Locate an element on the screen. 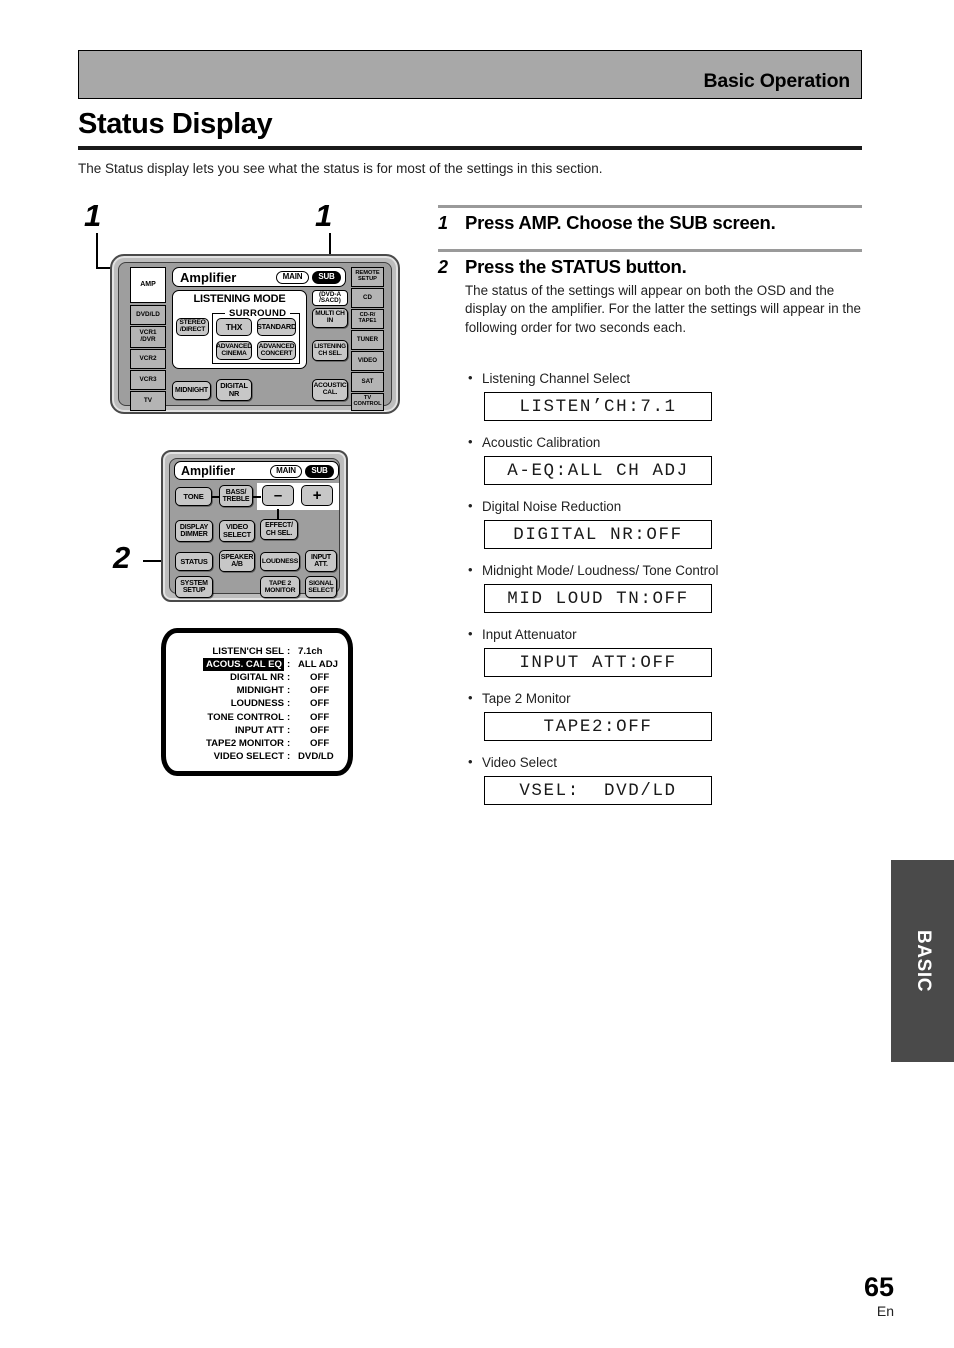 The image size is (954, 1348). section-side-tab: BASIC is located at coordinates (922, 961).